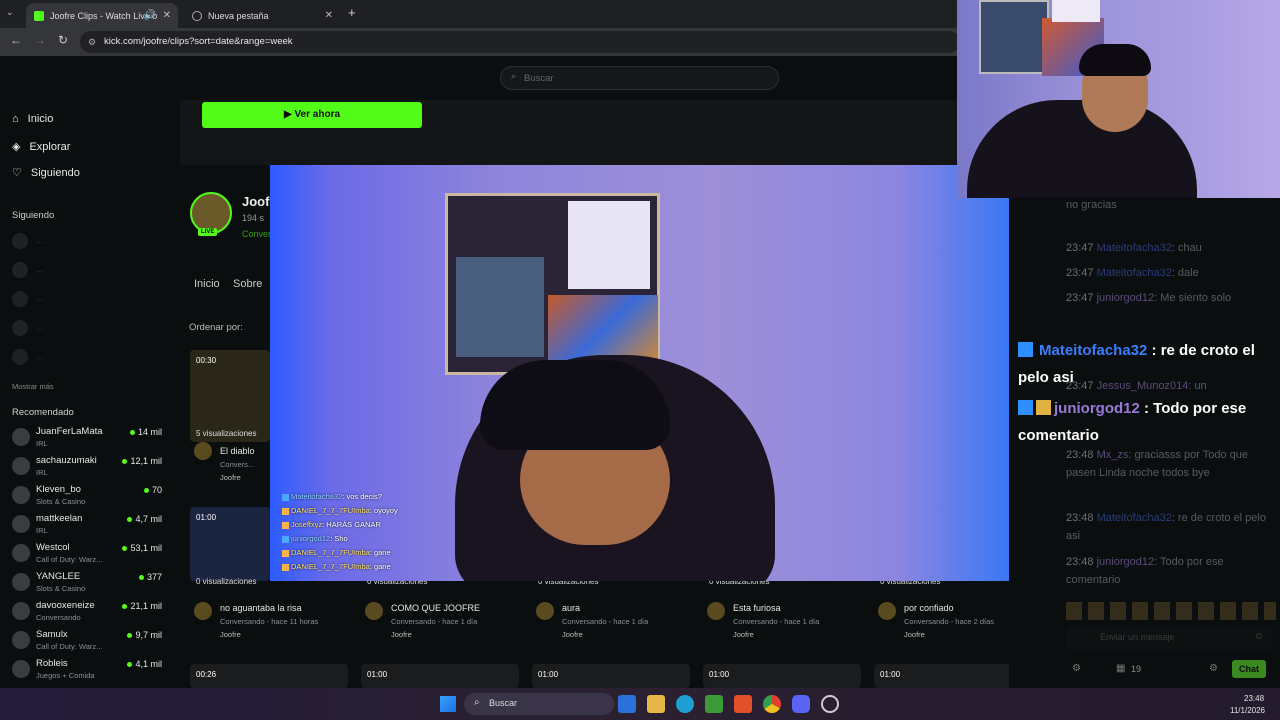  I want to click on tab-search-icon: ⌄, so click(10, 12).